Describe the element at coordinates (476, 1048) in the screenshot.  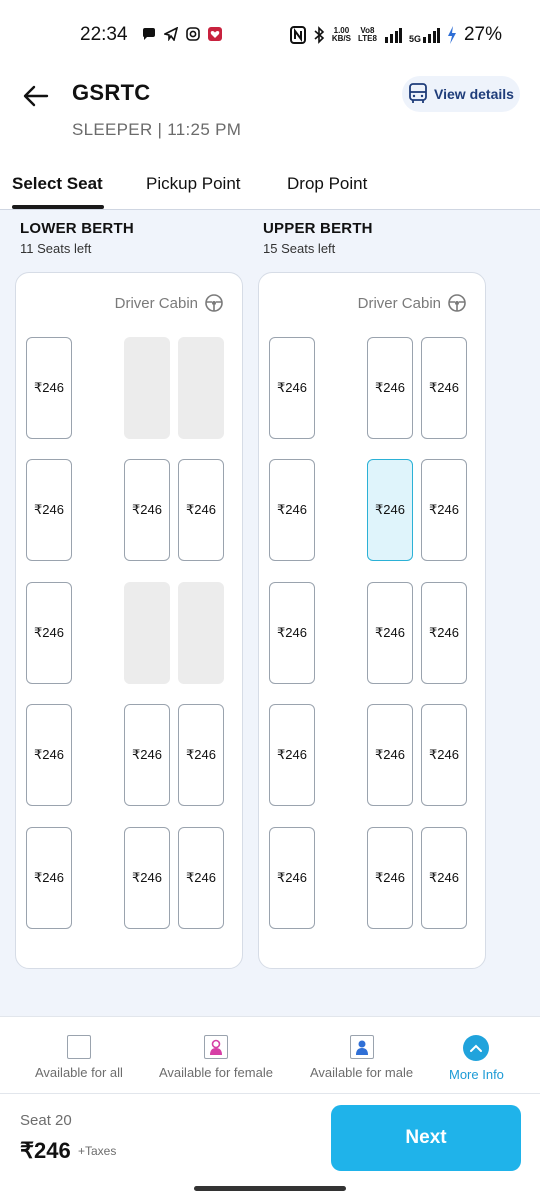
I see `chevron-up-icon` at that location.